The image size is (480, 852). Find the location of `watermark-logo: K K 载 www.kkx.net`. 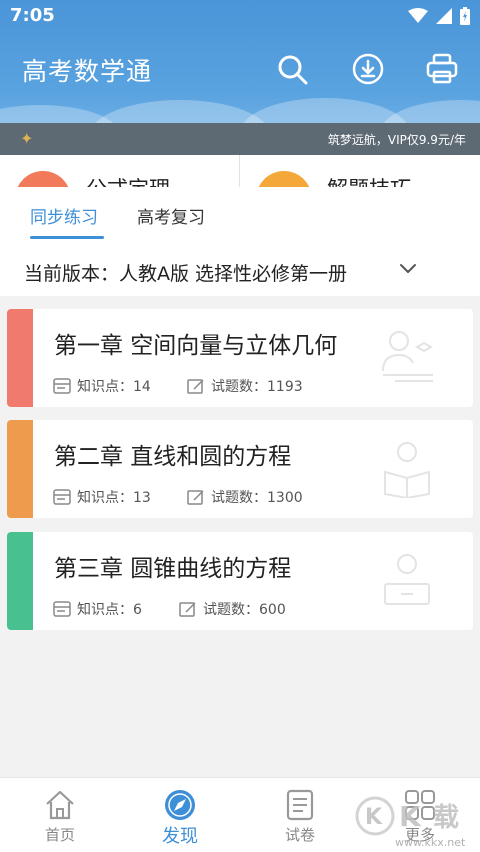

watermark-logo: K K 载 www.kkx.net is located at coordinates (410, 822).